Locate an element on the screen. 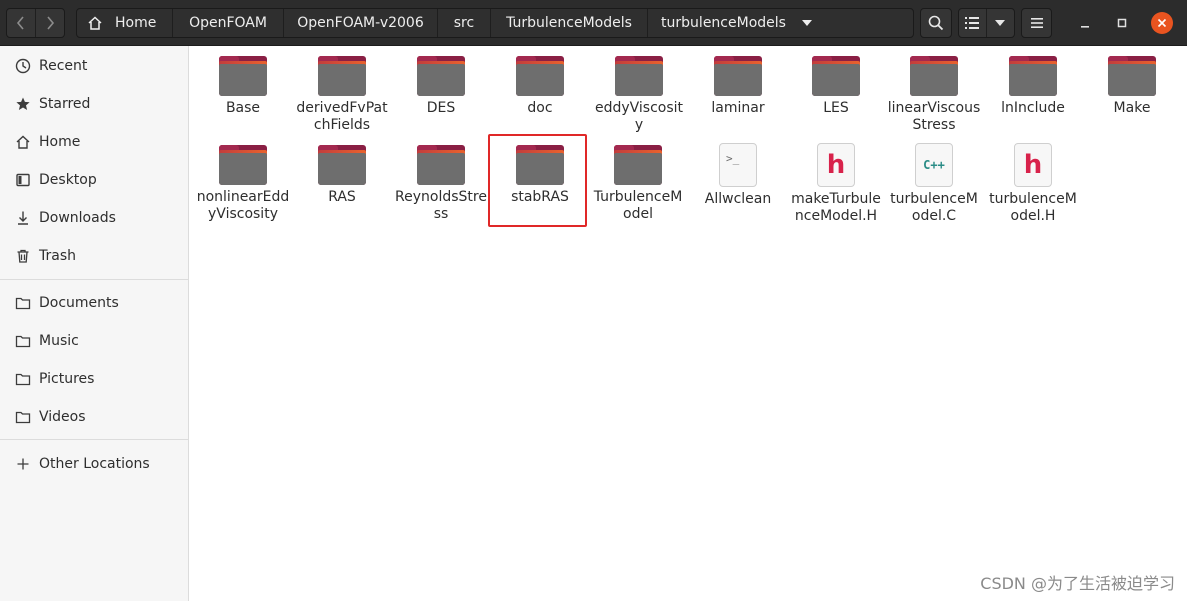  file-name: Make is located at coordinates (1132, 108).